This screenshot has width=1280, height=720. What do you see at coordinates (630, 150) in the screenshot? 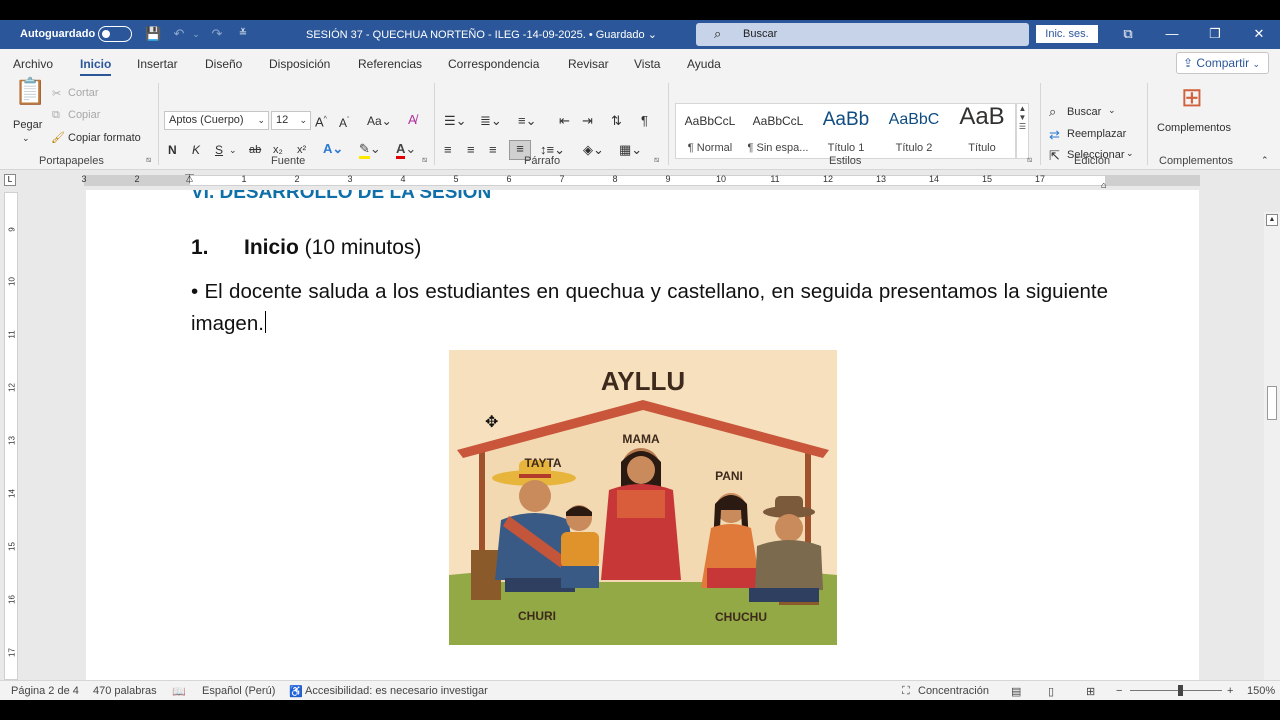
I see `borders-icon: ▦⌄` at bounding box center [630, 150].